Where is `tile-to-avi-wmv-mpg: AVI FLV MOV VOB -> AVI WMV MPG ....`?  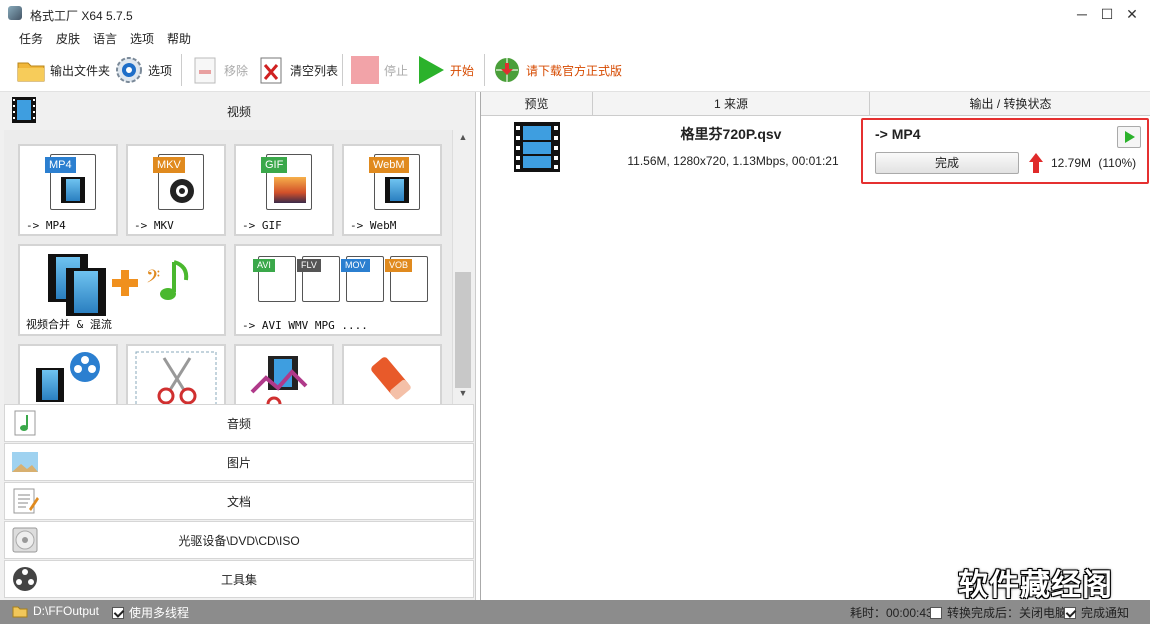 tile-to-avi-wmv-mpg: AVI FLV MOV VOB -> AVI WMV MPG .... is located at coordinates (338, 290).